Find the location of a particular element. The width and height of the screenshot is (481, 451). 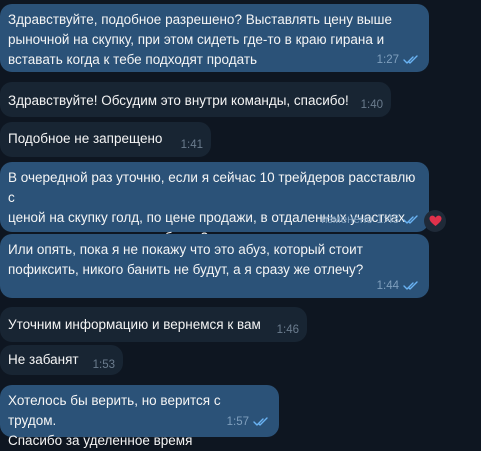

message-meta: 1:27 is located at coordinates (399, 60).